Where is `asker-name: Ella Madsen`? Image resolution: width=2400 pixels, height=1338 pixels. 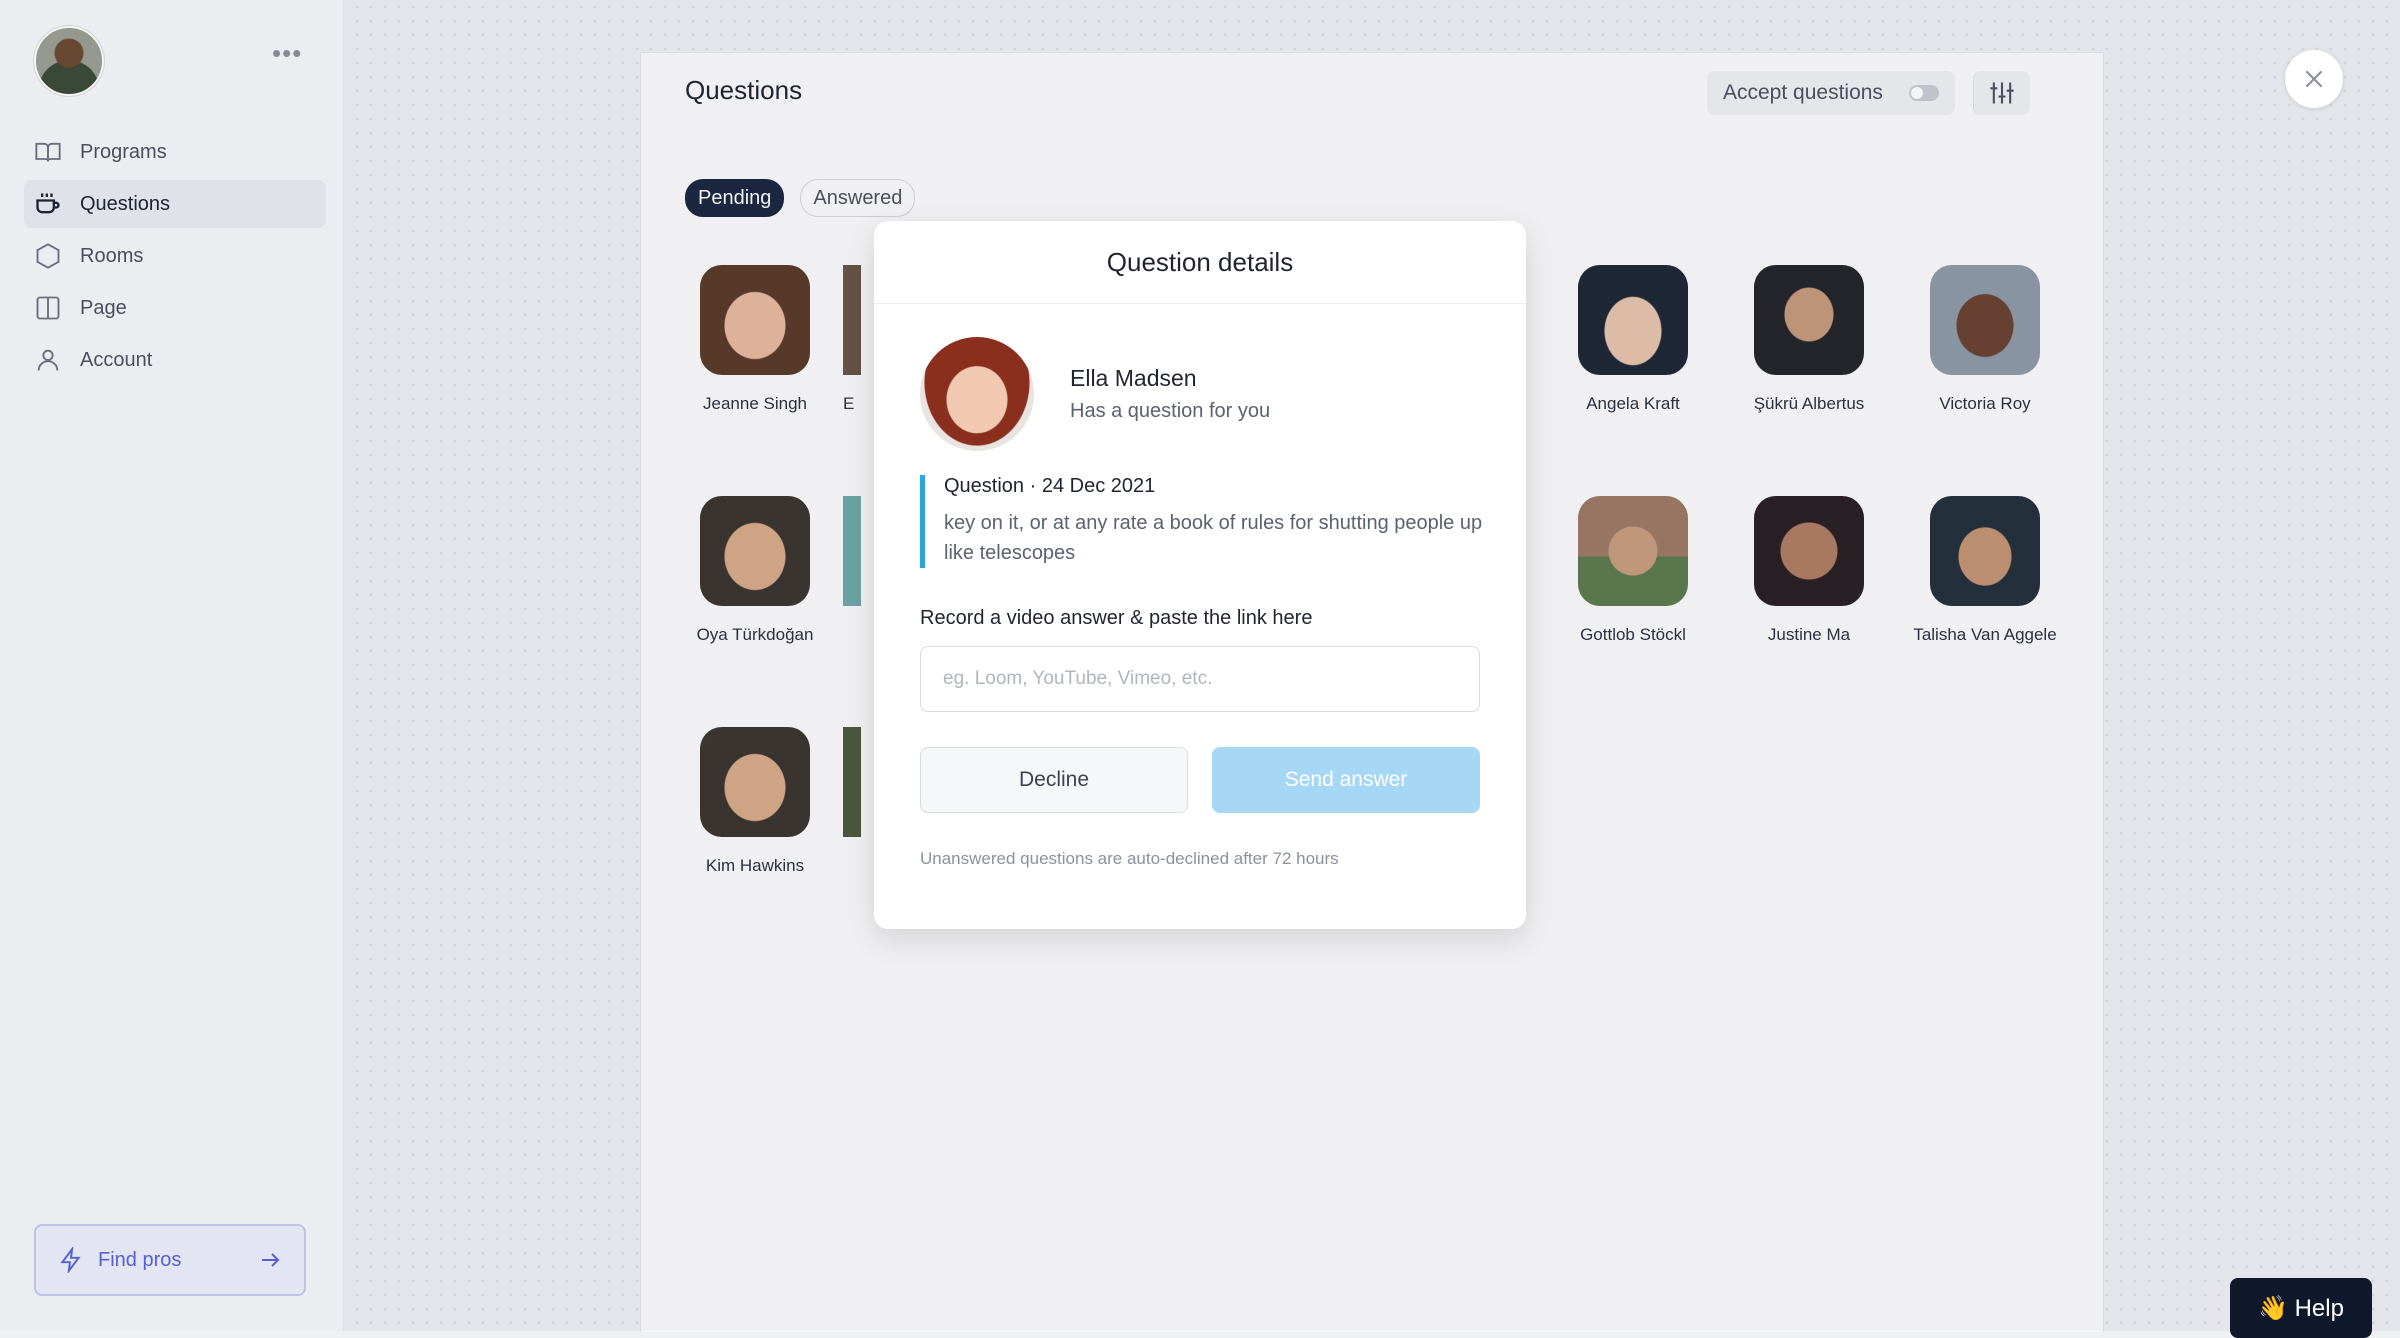 asker-name: Ella Madsen is located at coordinates (1133, 378).